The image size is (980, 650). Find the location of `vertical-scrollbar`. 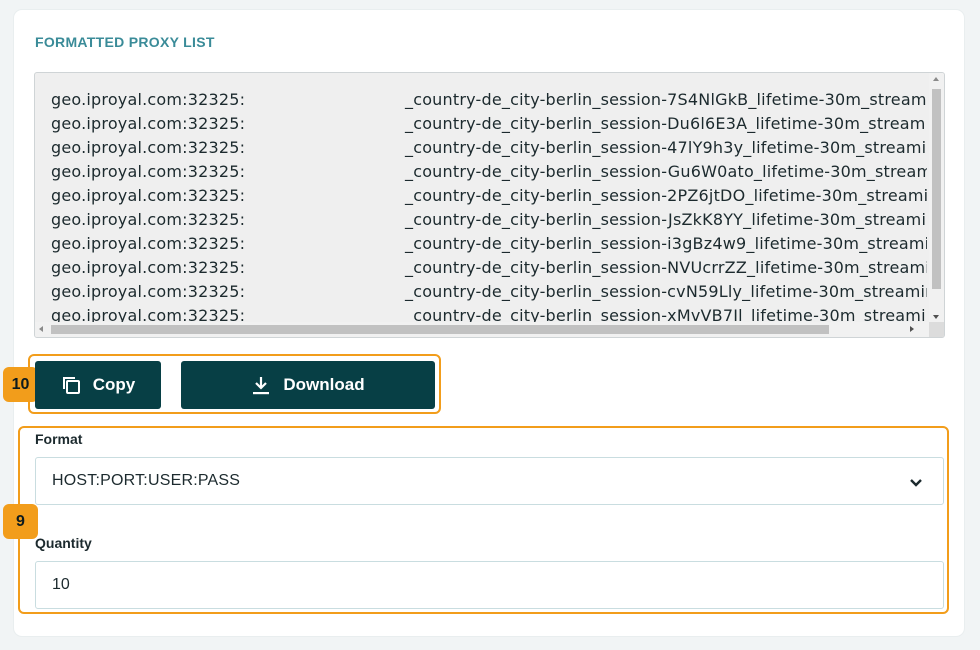

vertical-scrollbar is located at coordinates (936, 198).